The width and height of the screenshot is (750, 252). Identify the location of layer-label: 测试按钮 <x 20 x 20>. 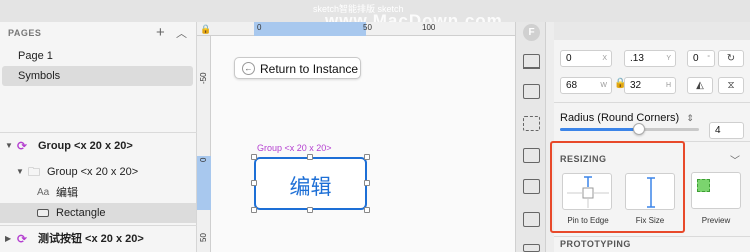
(91, 239).